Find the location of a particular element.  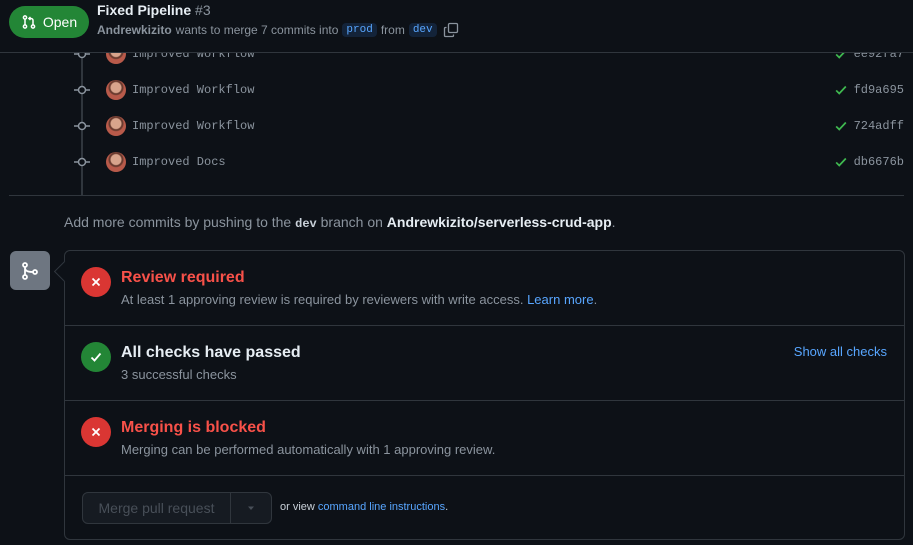

or-view-text: or view command line instructions. is located at coordinates (364, 507).